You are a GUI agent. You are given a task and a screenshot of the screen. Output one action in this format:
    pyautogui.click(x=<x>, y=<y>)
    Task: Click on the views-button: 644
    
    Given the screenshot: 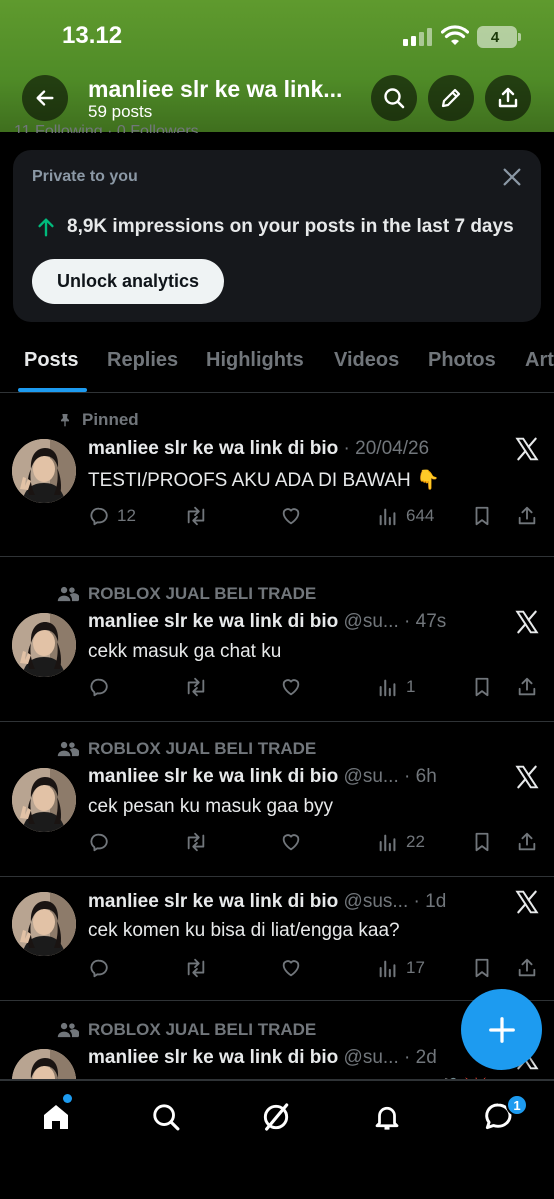 What is the action you would take?
    pyautogui.click(x=405, y=516)
    